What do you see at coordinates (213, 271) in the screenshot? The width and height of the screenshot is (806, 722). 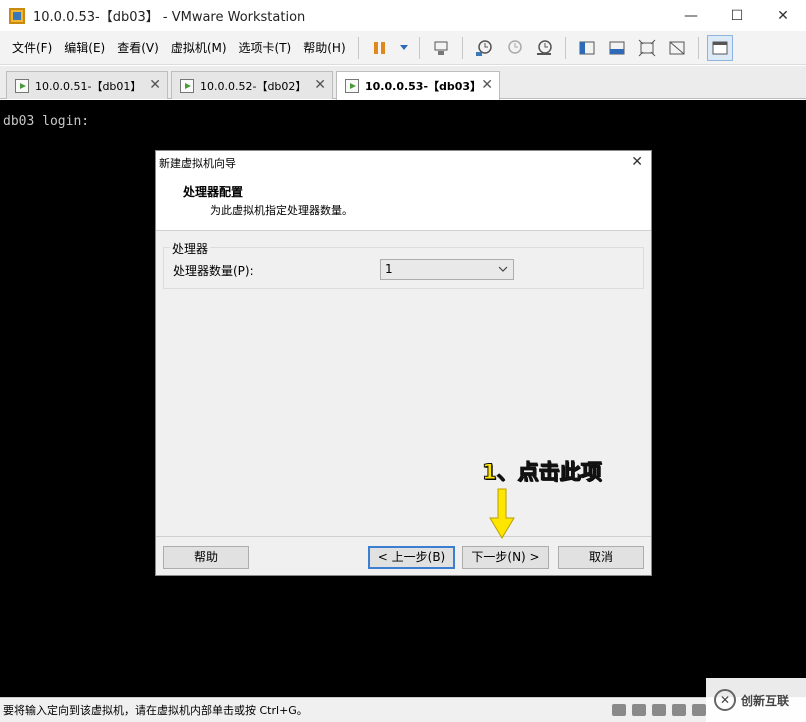 I see `processor-count-label: 处理器数量(P):` at bounding box center [213, 271].